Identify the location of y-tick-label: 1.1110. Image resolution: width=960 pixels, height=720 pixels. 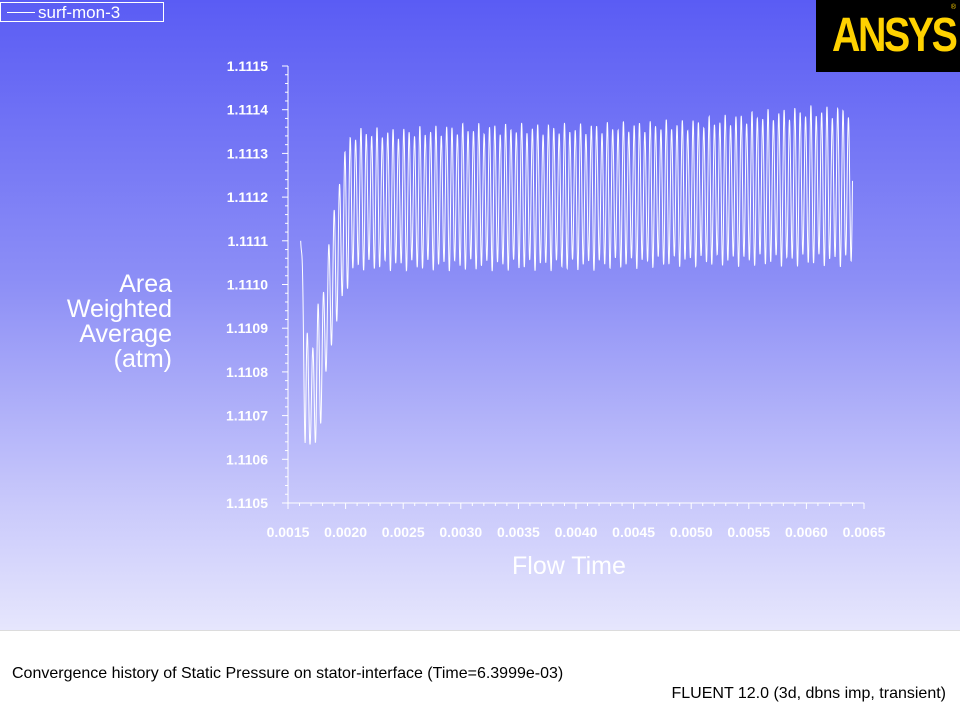
(247, 285).